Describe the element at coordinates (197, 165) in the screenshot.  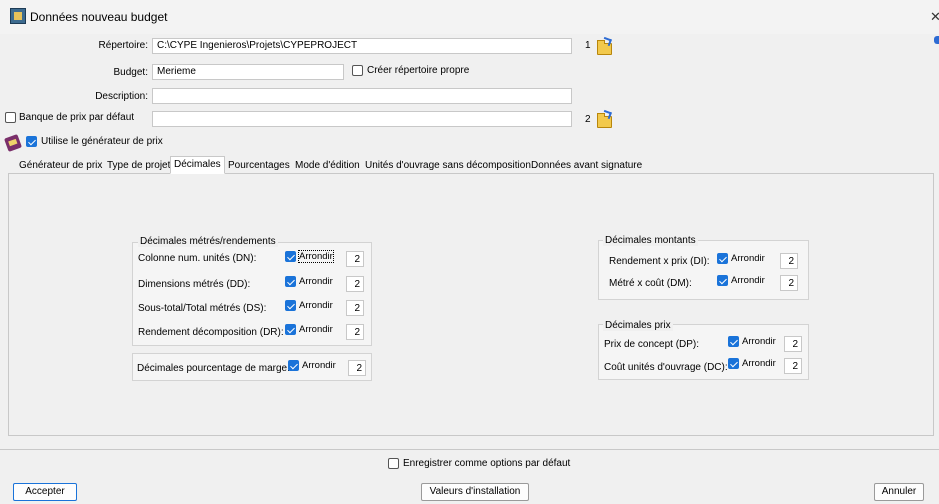
I see `tab-decimales: Décimales` at that location.